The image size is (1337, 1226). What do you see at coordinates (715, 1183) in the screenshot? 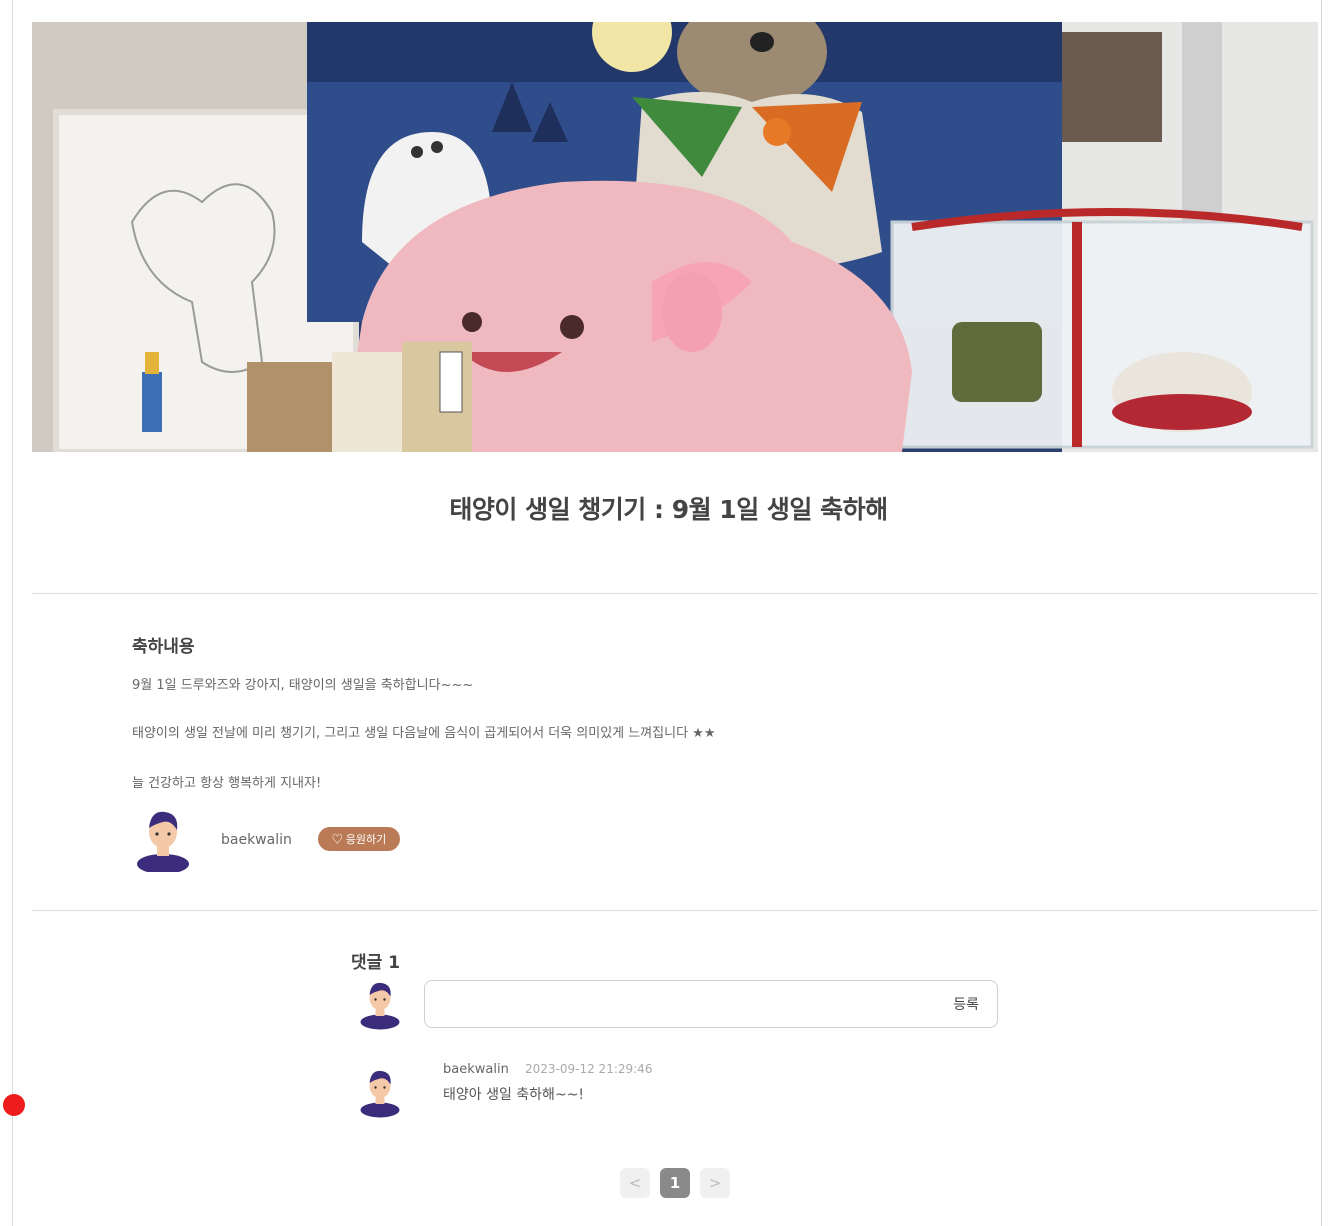
I see `chevron-right-icon: >` at bounding box center [715, 1183].